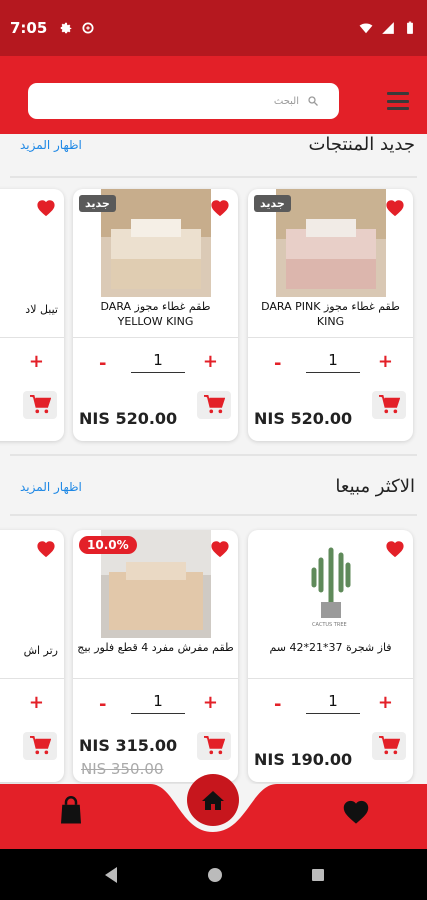 Image resolution: width=427 pixels, height=900 pixels. Describe the element at coordinates (108, 545) in the screenshot. I see `discount-badge: 10.0%` at that location.